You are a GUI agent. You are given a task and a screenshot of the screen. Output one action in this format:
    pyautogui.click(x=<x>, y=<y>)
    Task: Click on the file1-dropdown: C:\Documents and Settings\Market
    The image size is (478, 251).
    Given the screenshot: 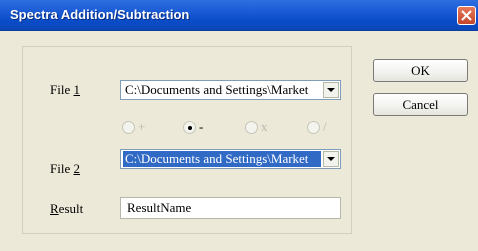 What is the action you would take?
    pyautogui.click(x=230, y=90)
    